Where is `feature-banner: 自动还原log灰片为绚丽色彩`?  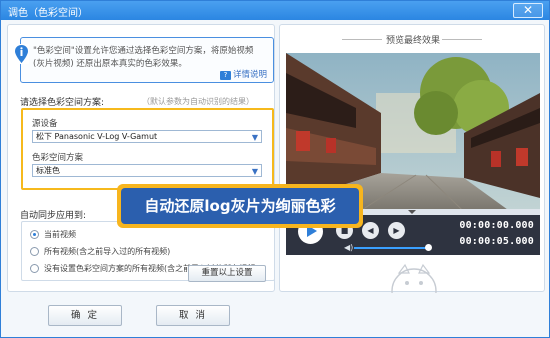 feature-banner: 自动还原log灰片为绚丽色彩 is located at coordinates (240, 206).